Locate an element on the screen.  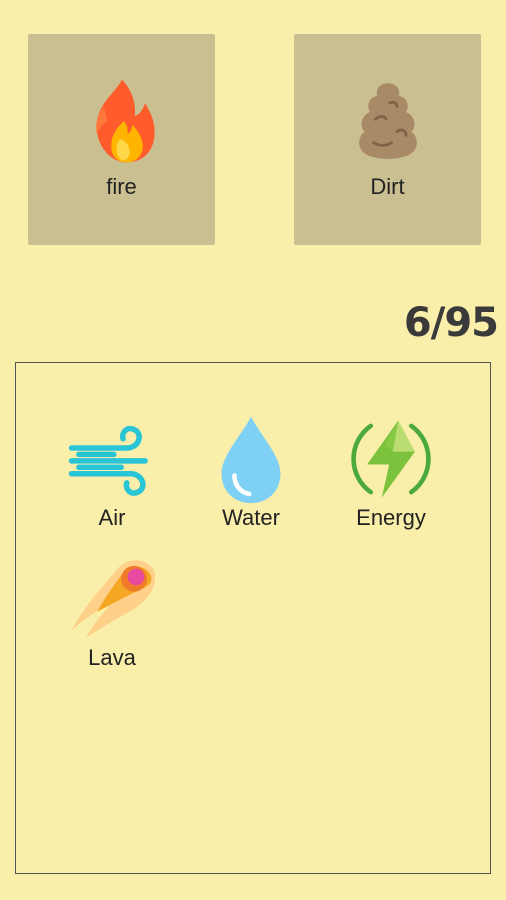
fire-icon is located at coordinates (125, 121).